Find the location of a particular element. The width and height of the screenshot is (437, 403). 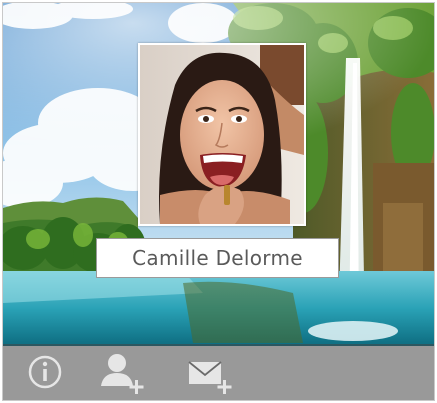

add-contact-button is located at coordinates (123, 373).